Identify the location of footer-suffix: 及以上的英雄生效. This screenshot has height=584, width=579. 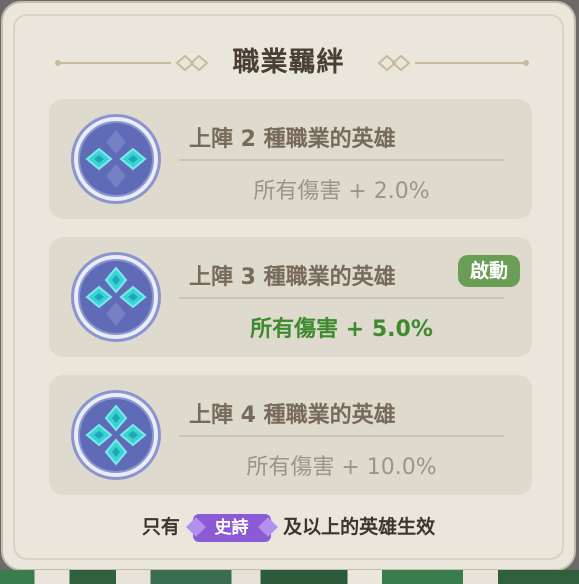
(359, 527).